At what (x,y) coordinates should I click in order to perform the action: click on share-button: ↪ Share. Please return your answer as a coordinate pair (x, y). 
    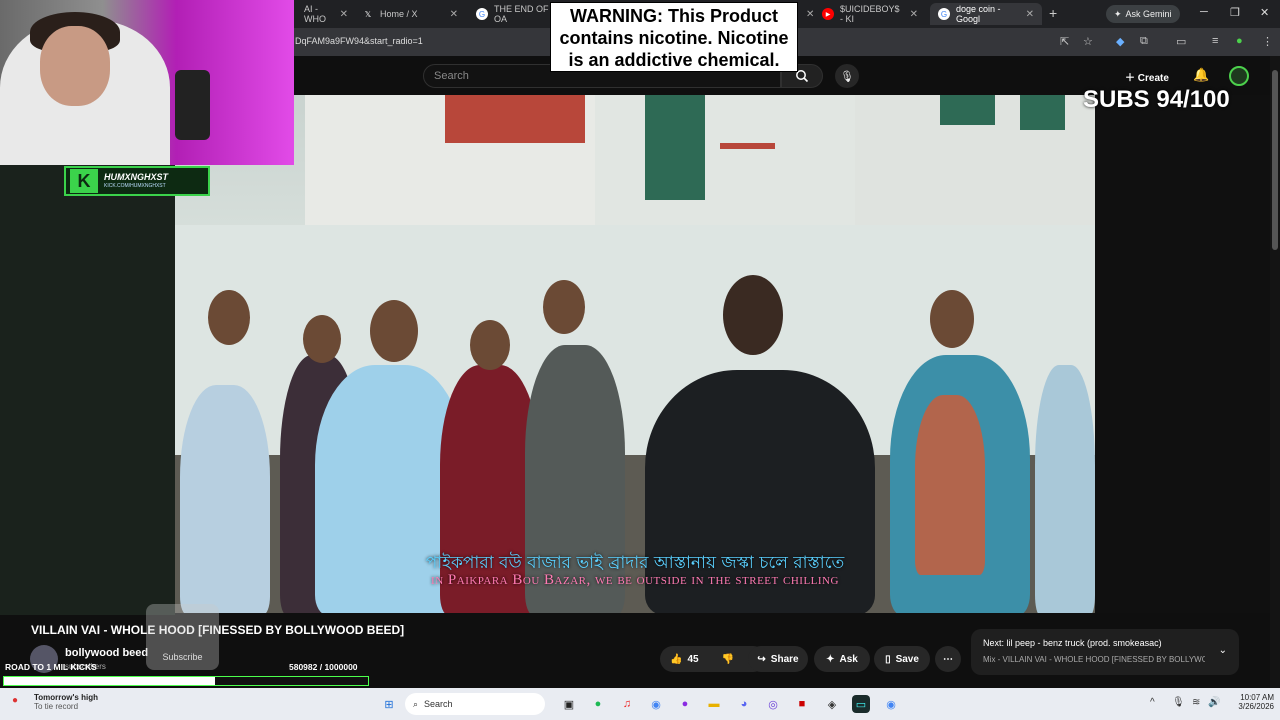
    Looking at the image, I should click on (778, 659).